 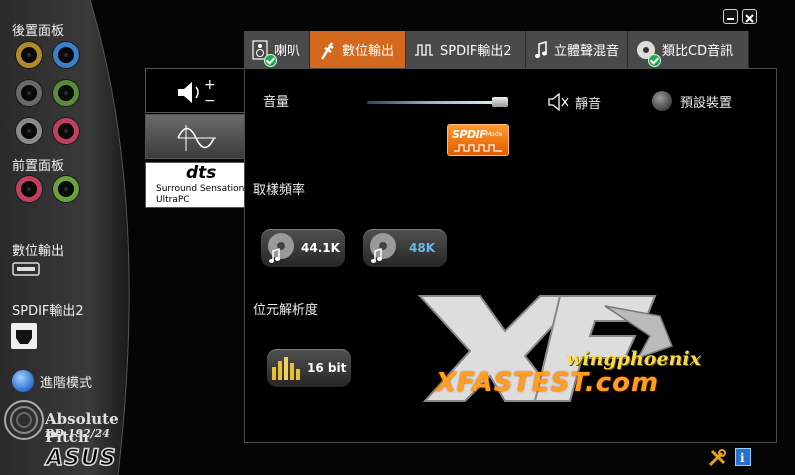 What do you see at coordinates (38, 166) in the screenshot?
I see `front-panel-label: 前置面板` at bounding box center [38, 166].